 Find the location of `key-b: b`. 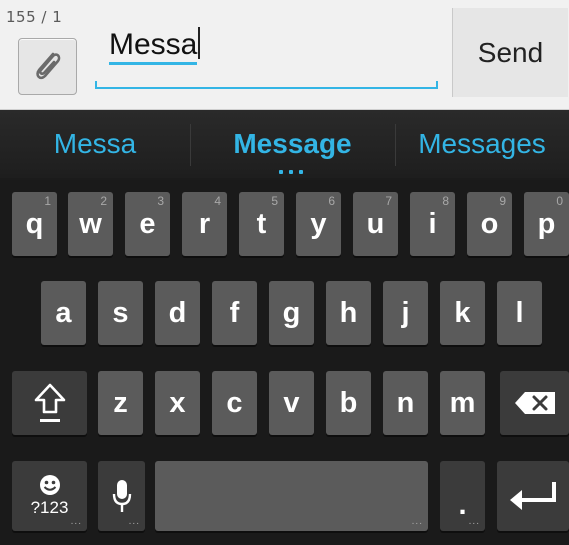

key-b: b is located at coordinates (348, 403).